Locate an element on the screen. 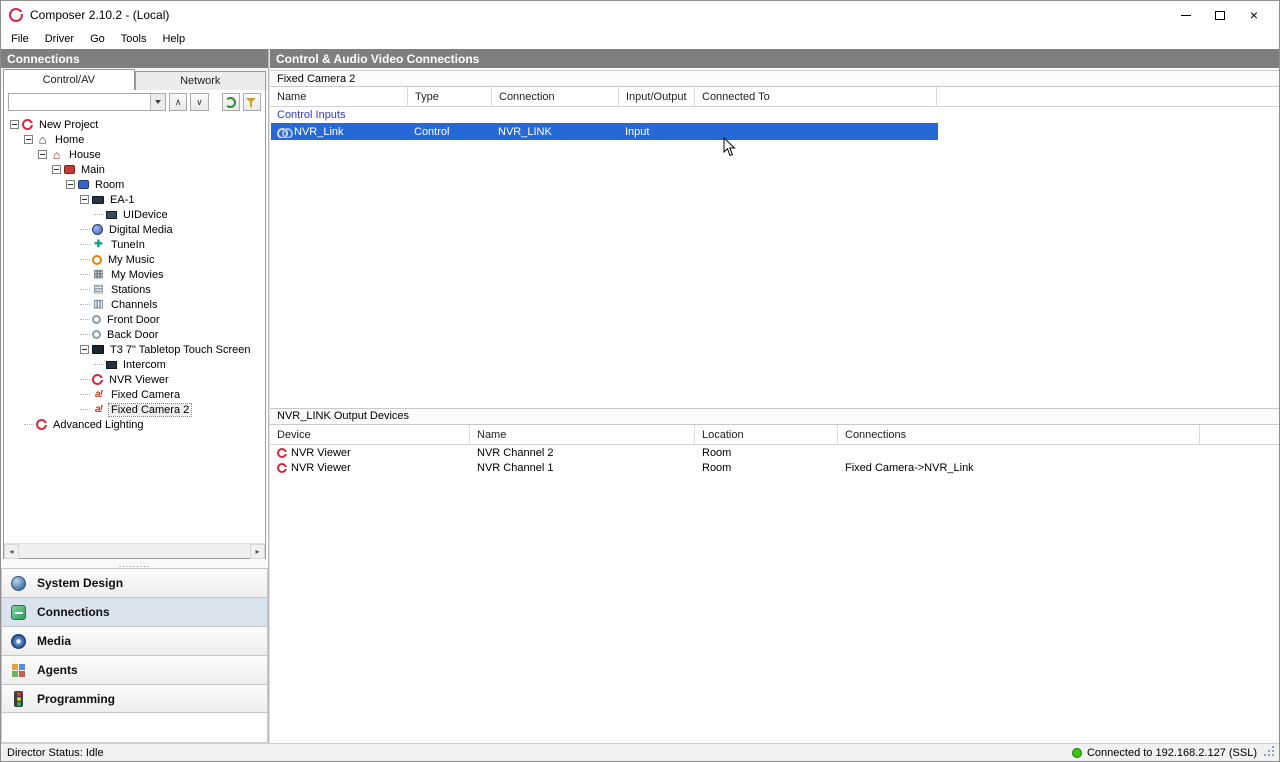 The width and height of the screenshot is (1280, 762). combo-dropdown-button is located at coordinates (157, 102).